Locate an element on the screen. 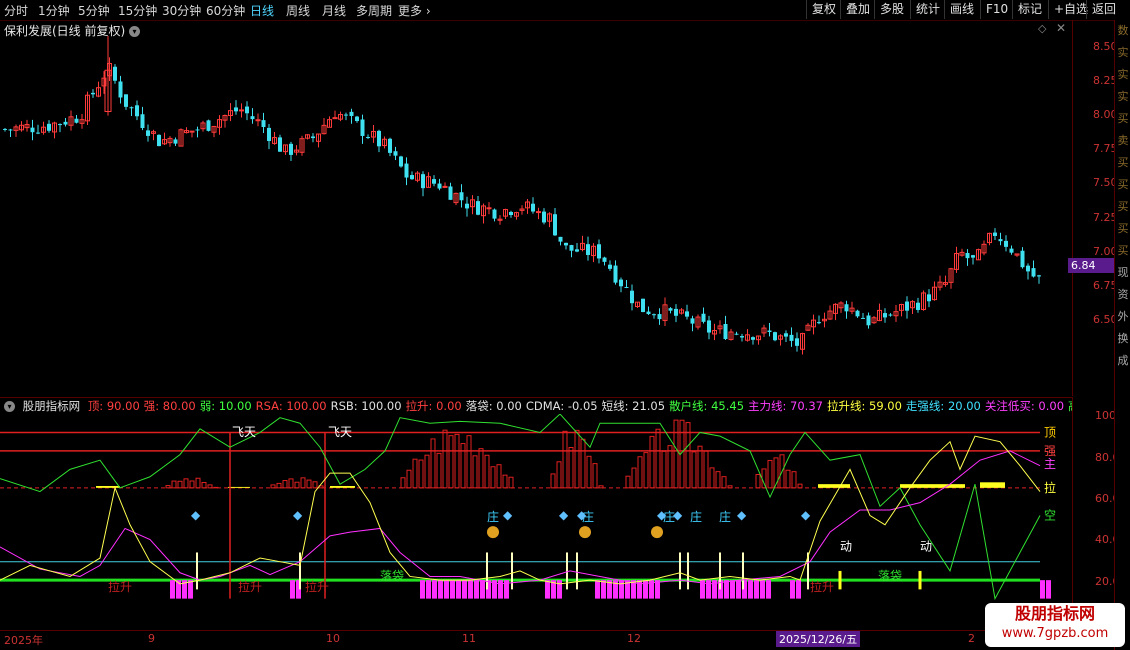  toolbar-button-5: F10 is located at coordinates (996, 9).